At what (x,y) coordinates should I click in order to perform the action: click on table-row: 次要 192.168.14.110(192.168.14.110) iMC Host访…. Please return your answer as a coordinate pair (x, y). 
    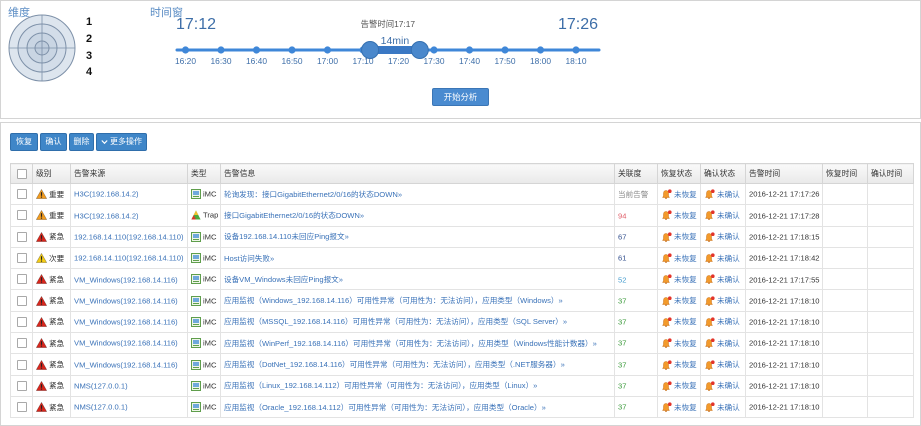
    Looking at the image, I should click on (462, 258).